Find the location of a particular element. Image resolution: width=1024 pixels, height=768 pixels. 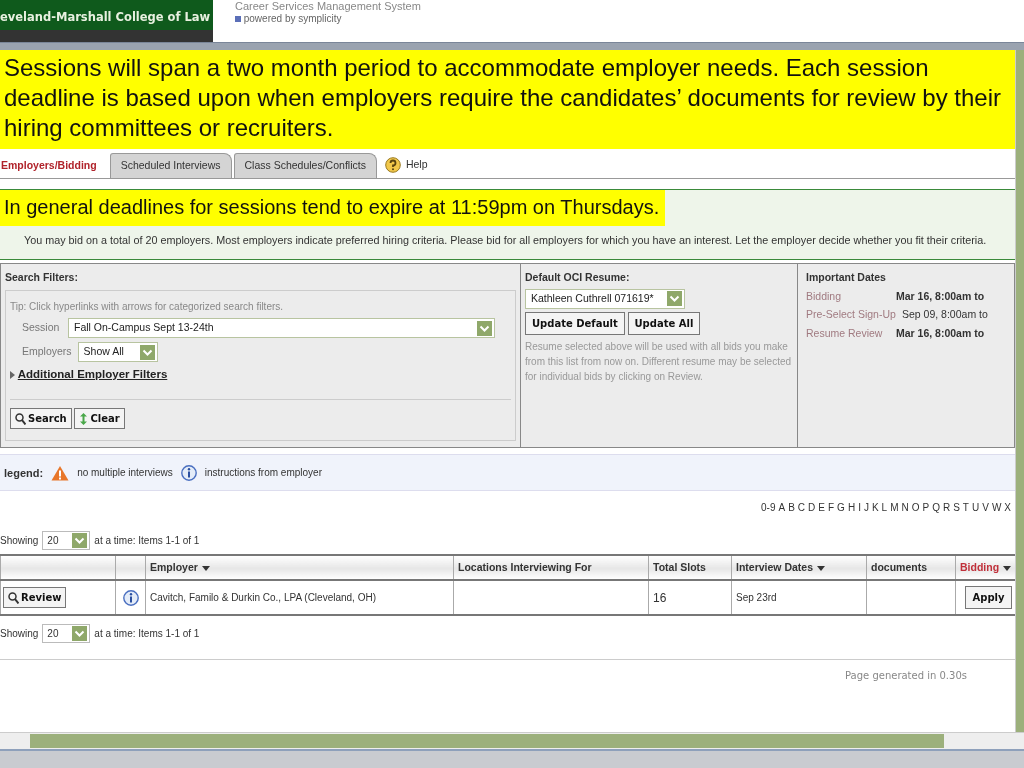

letter-link: U is located at coordinates (975, 508).